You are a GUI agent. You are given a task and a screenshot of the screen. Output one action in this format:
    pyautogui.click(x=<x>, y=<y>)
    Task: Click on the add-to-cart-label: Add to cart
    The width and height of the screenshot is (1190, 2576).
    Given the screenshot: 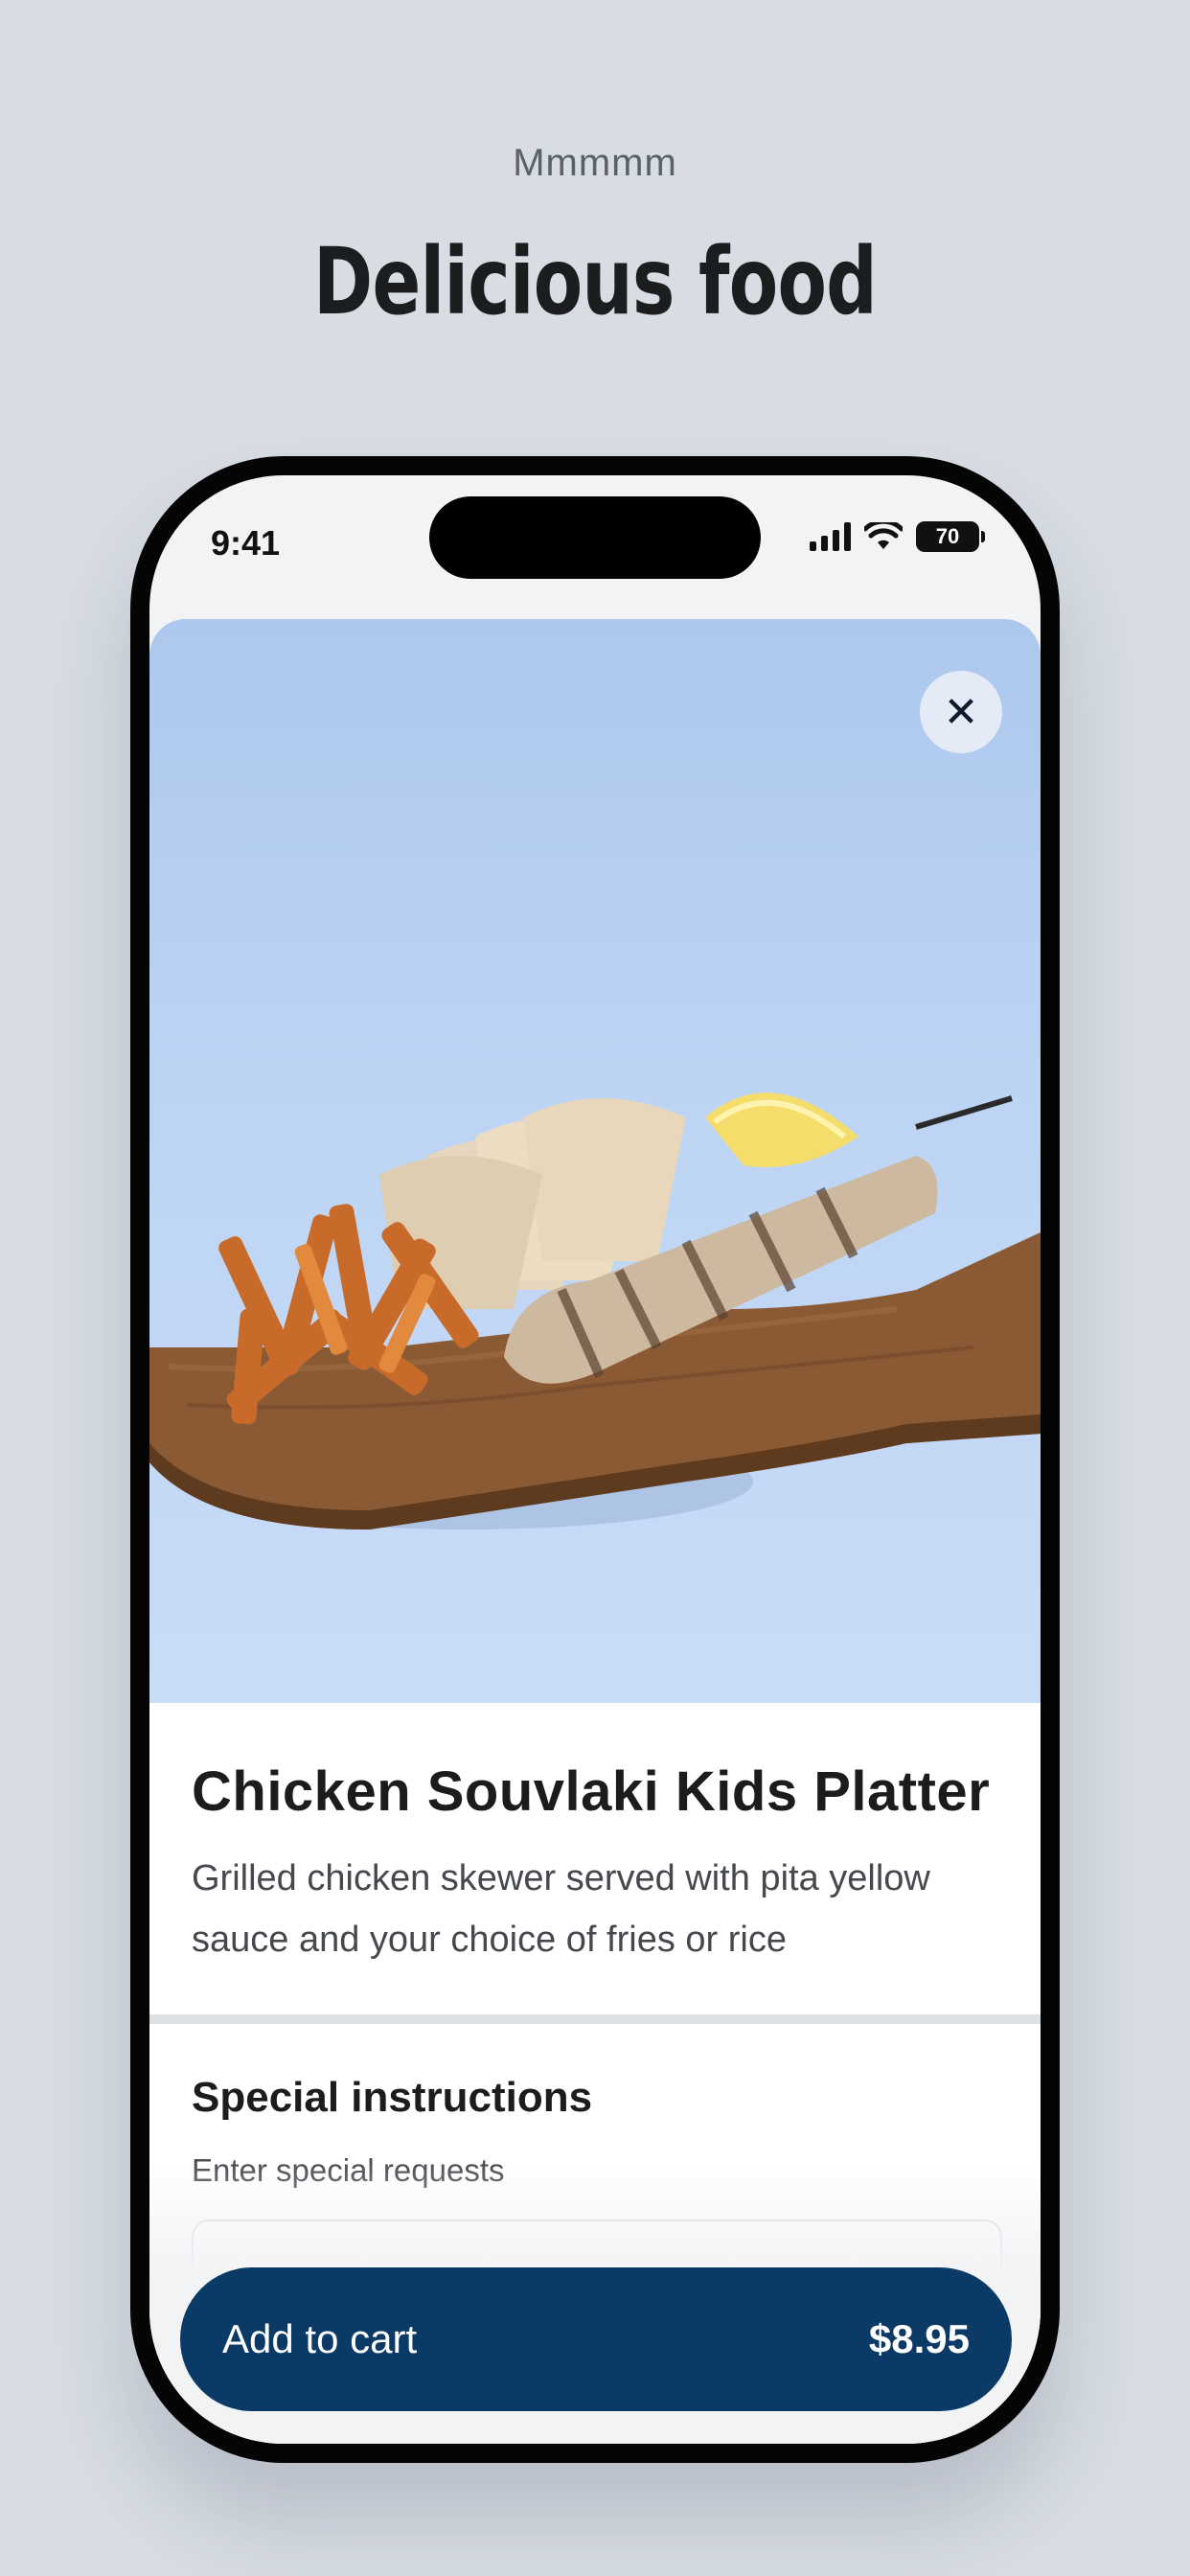 What is the action you would take?
    pyautogui.click(x=320, y=2338)
    